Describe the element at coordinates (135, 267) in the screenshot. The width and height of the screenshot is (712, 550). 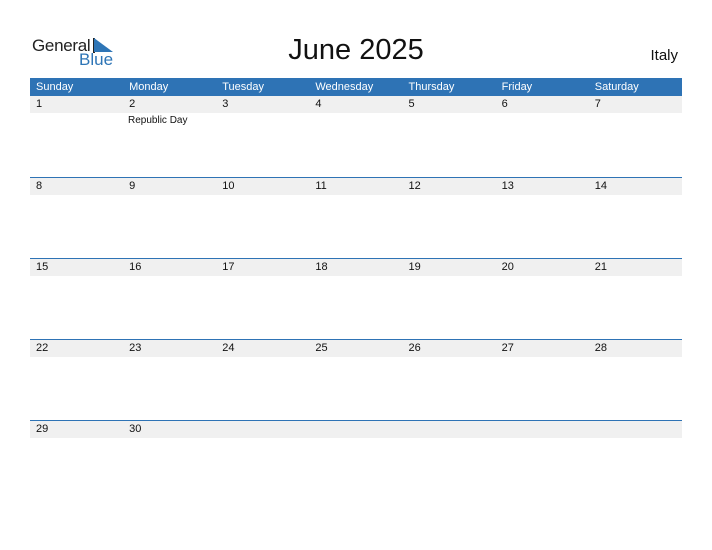
I see `day-cell: 16` at that location.